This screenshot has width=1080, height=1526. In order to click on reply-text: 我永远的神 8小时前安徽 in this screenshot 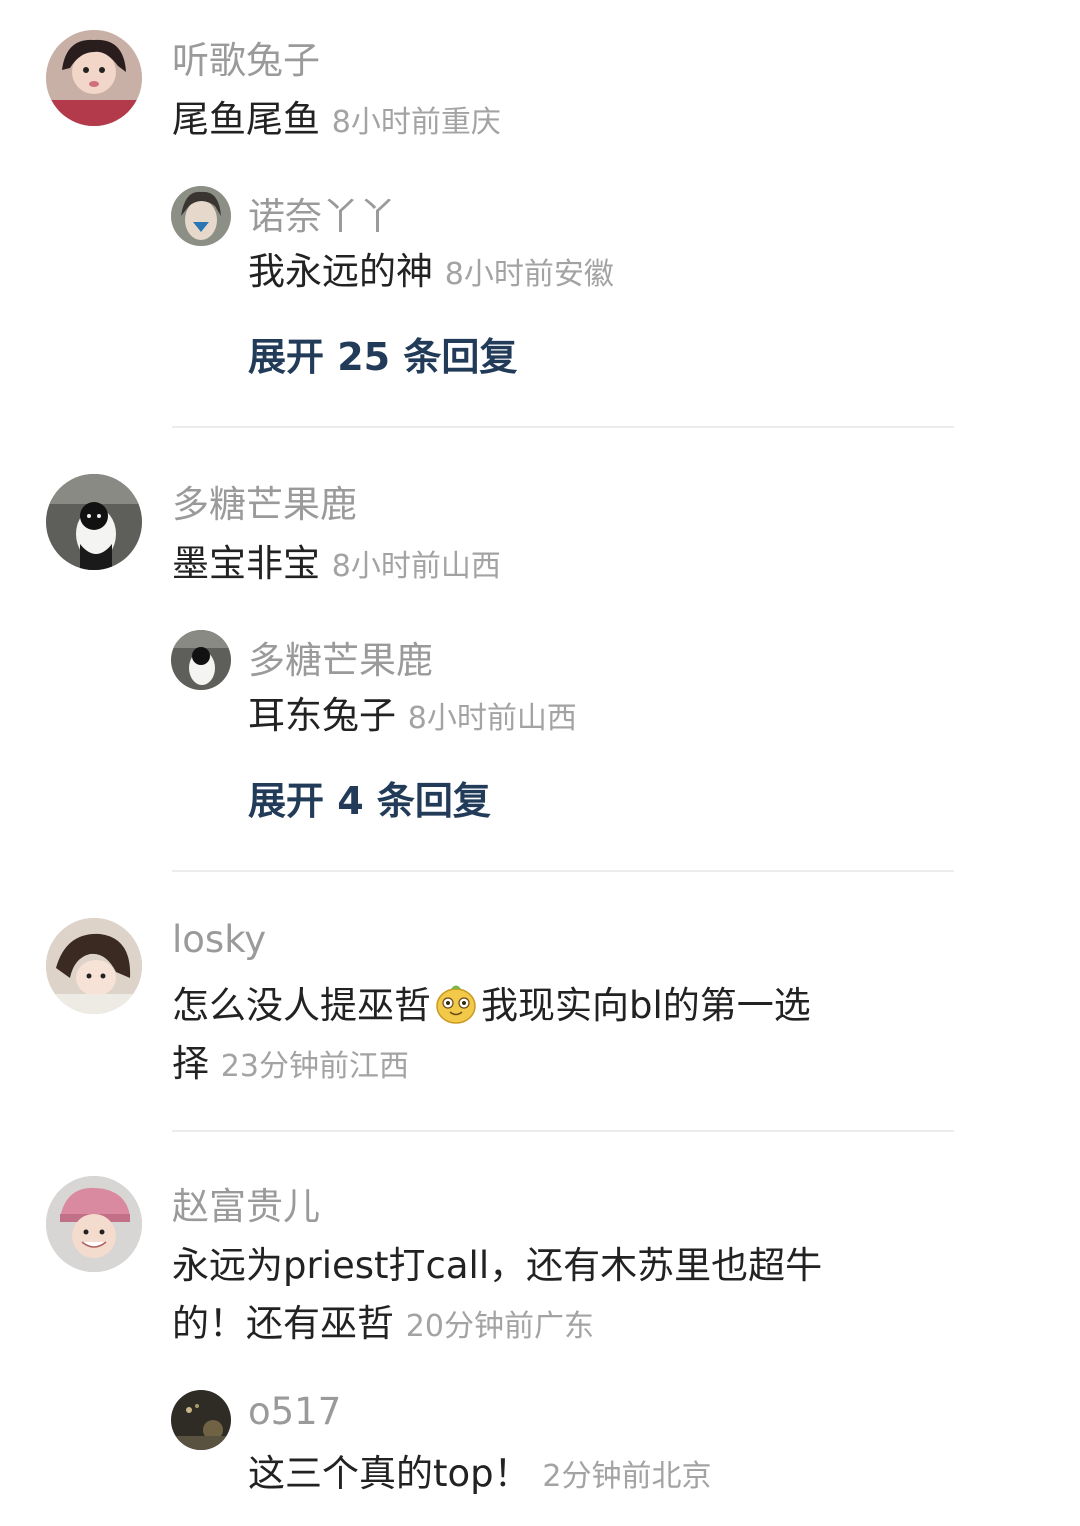, I will do `click(431, 273)`.